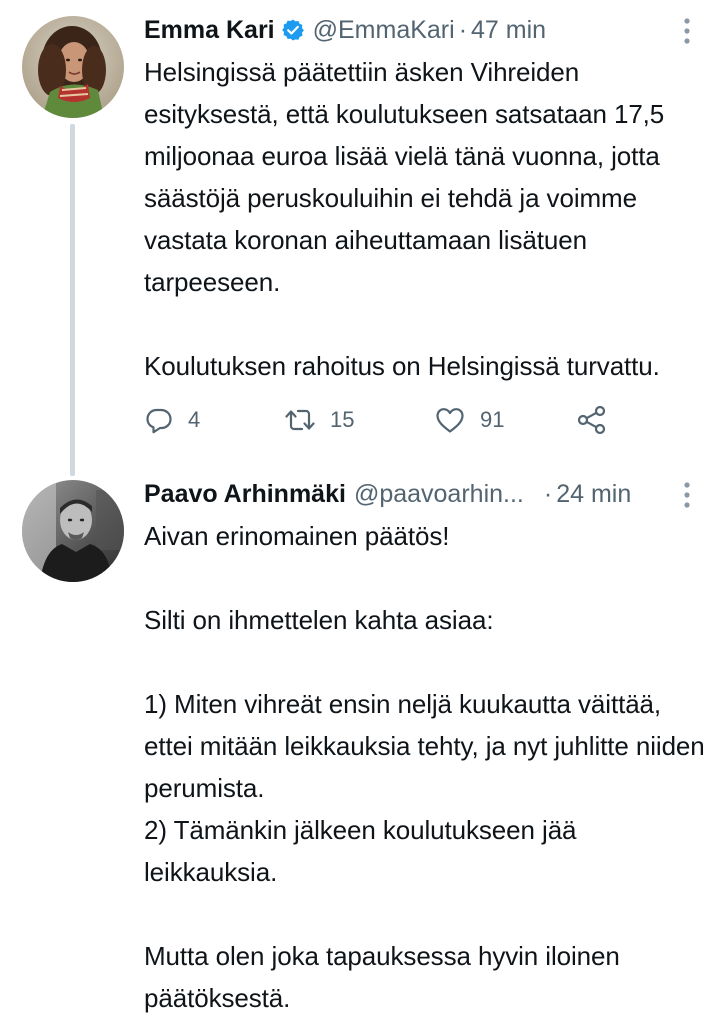  I want to click on share-button, so click(592, 420).